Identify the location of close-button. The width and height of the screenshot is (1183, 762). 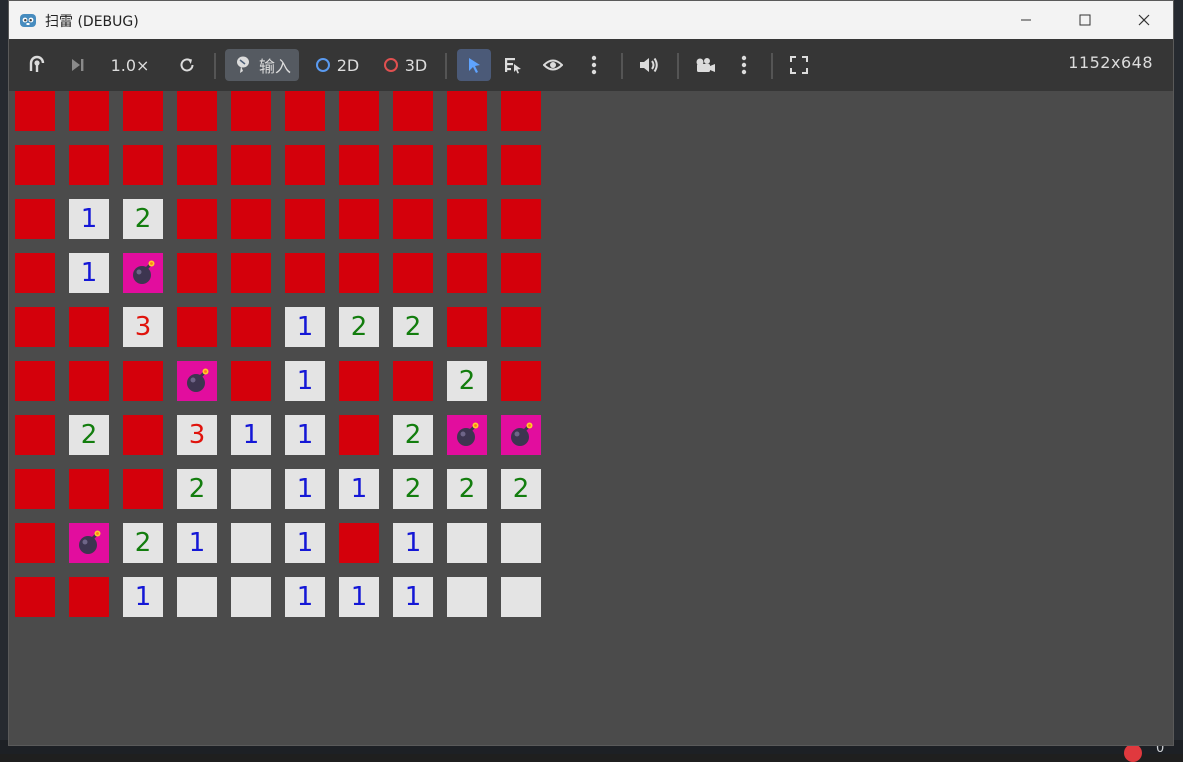
(1144, 20).